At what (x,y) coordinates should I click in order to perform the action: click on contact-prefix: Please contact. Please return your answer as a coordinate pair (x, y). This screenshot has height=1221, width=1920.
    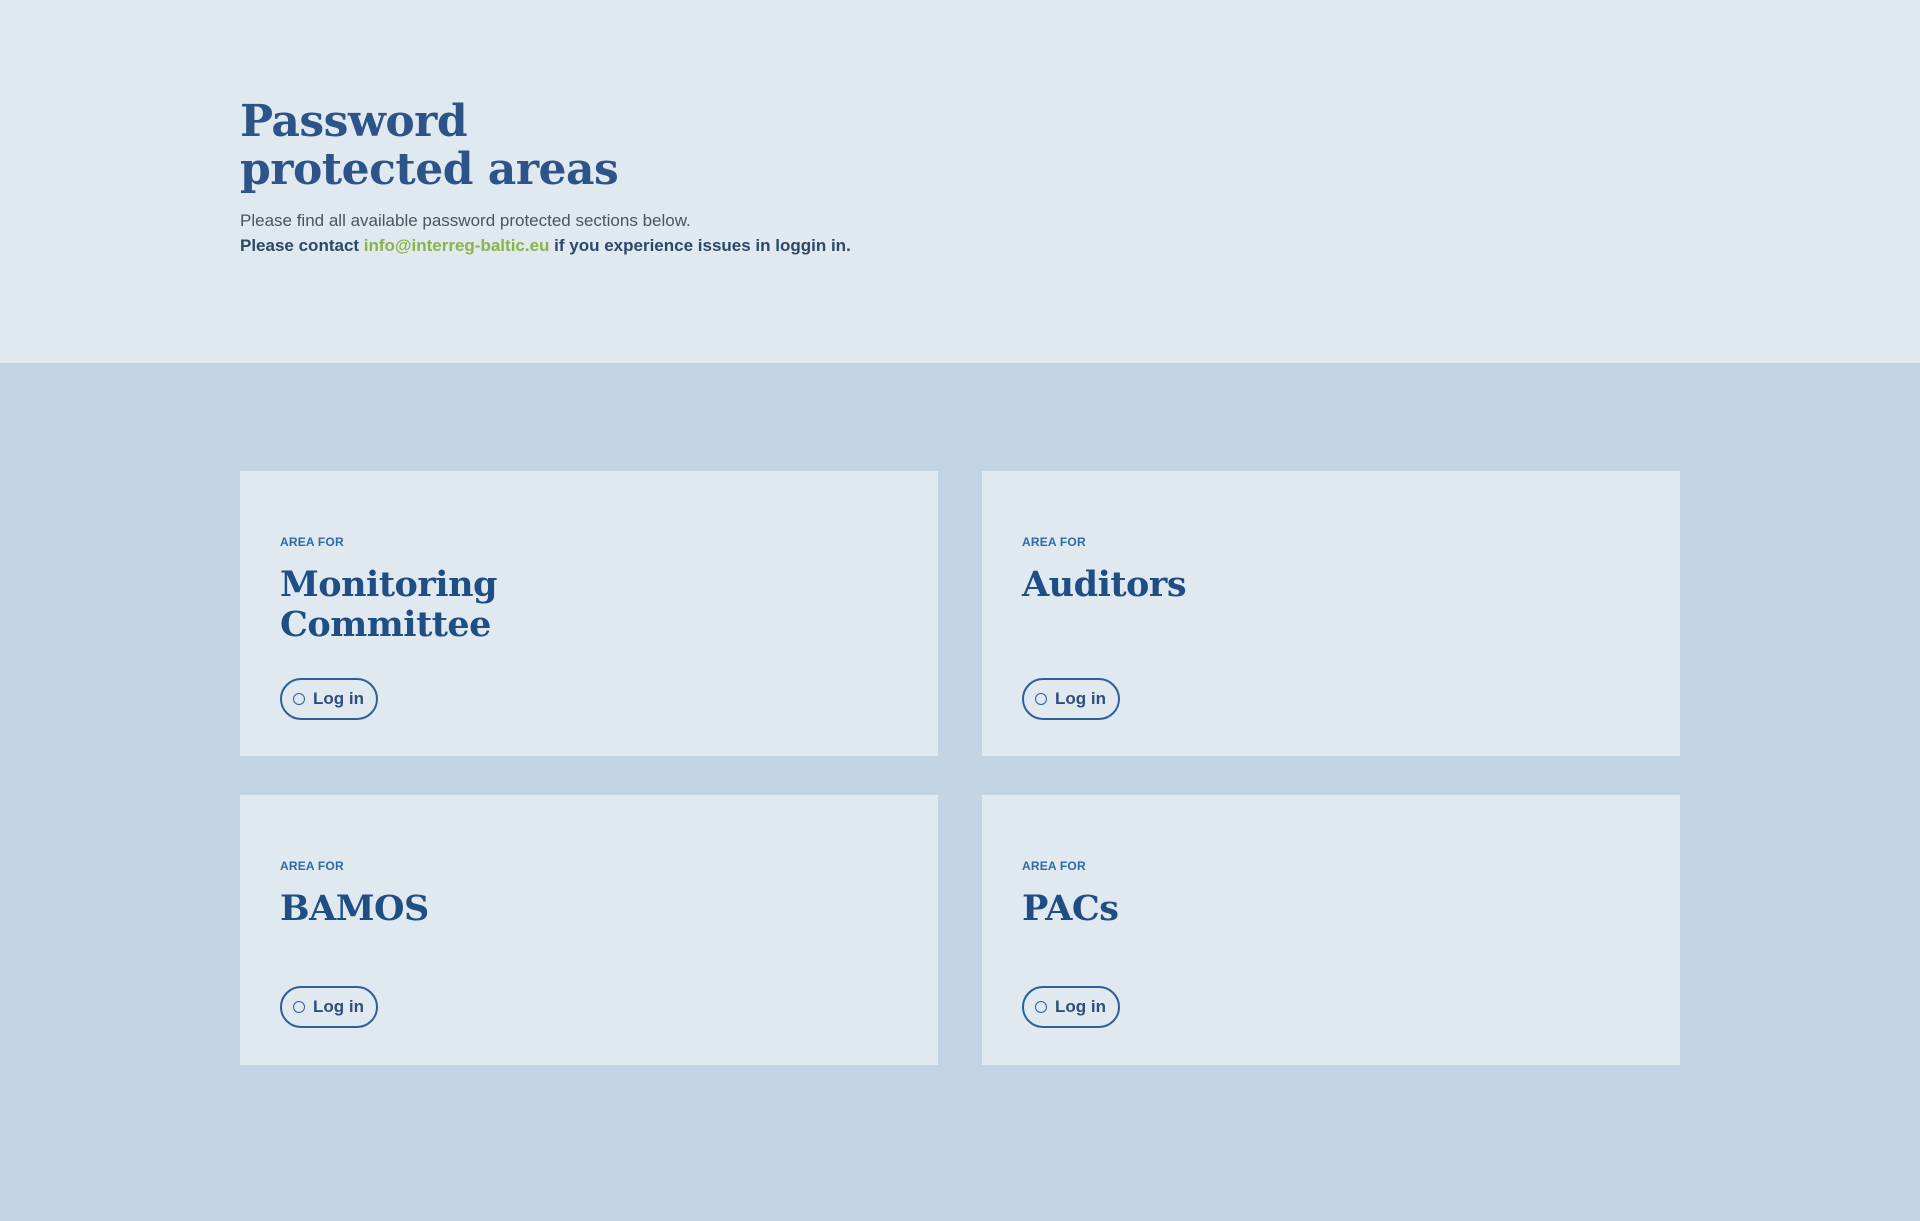
    Looking at the image, I should click on (302, 245).